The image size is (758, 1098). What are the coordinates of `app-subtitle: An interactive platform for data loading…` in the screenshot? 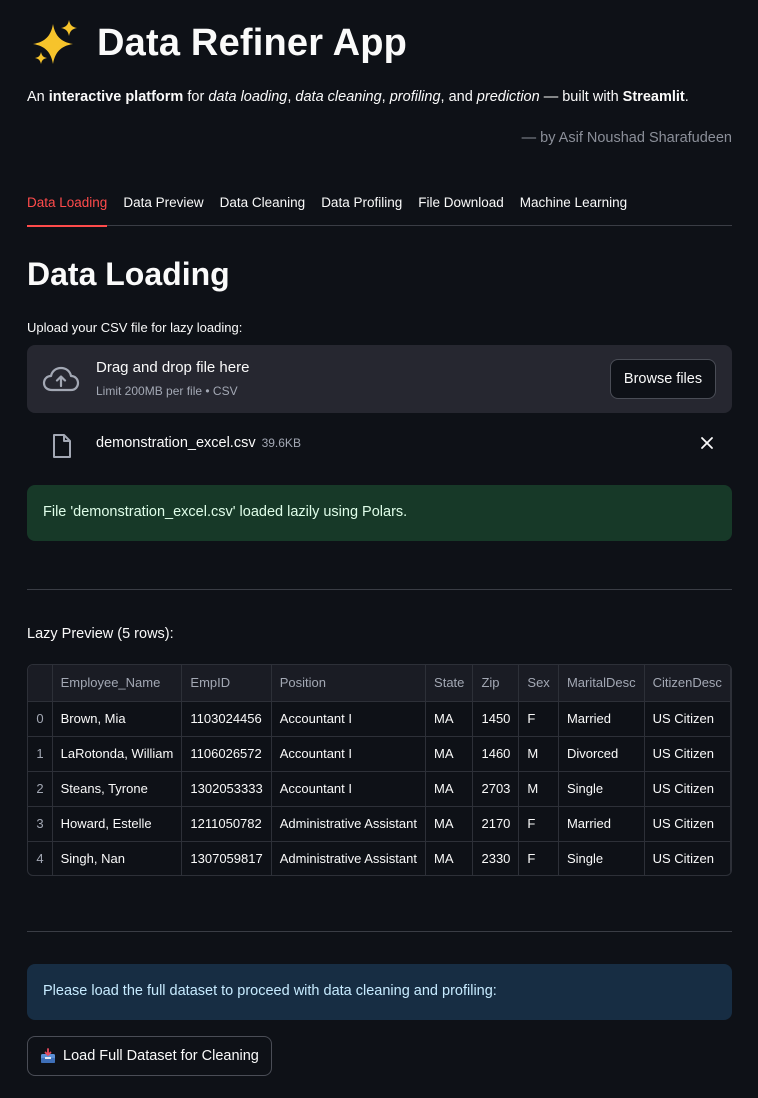 It's located at (358, 97).